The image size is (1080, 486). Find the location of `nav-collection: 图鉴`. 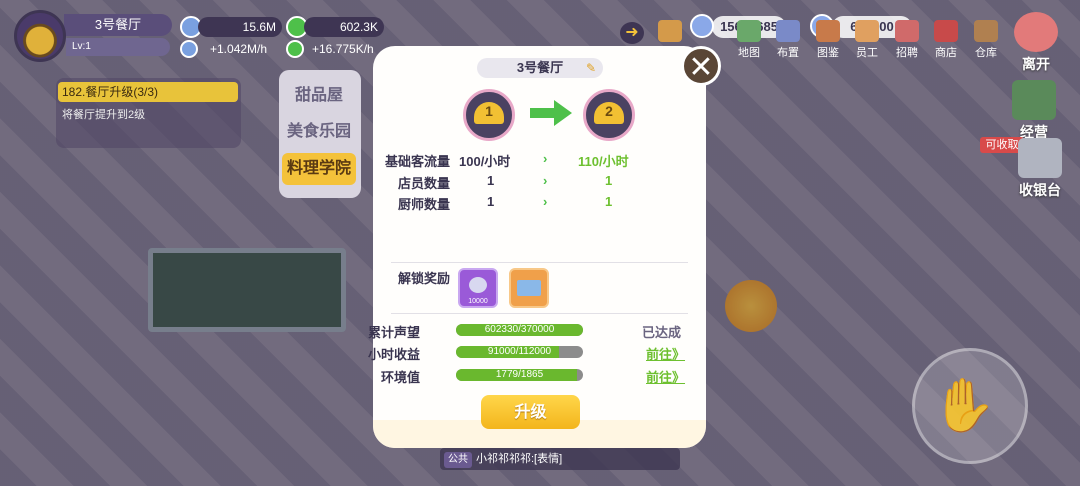

nav-collection: 图鉴 is located at coordinates (828, 40).